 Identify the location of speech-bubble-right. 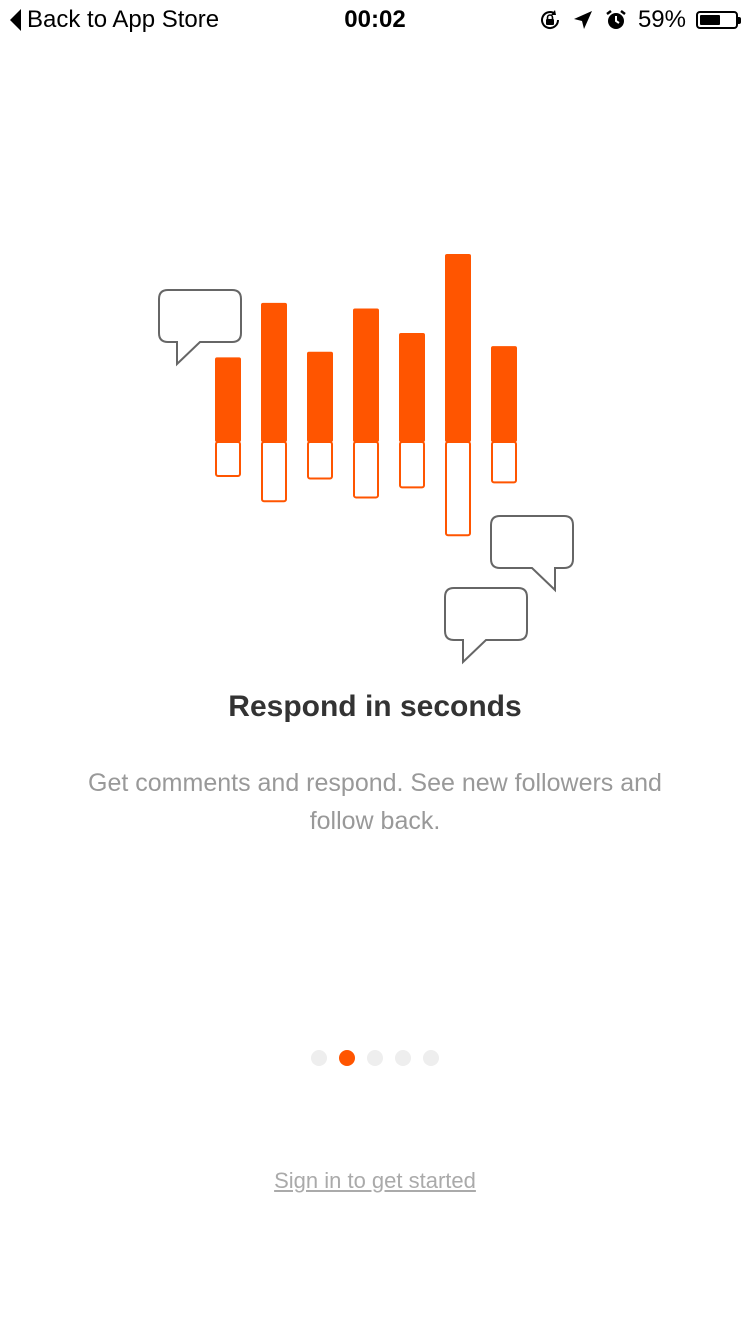
(532, 554).